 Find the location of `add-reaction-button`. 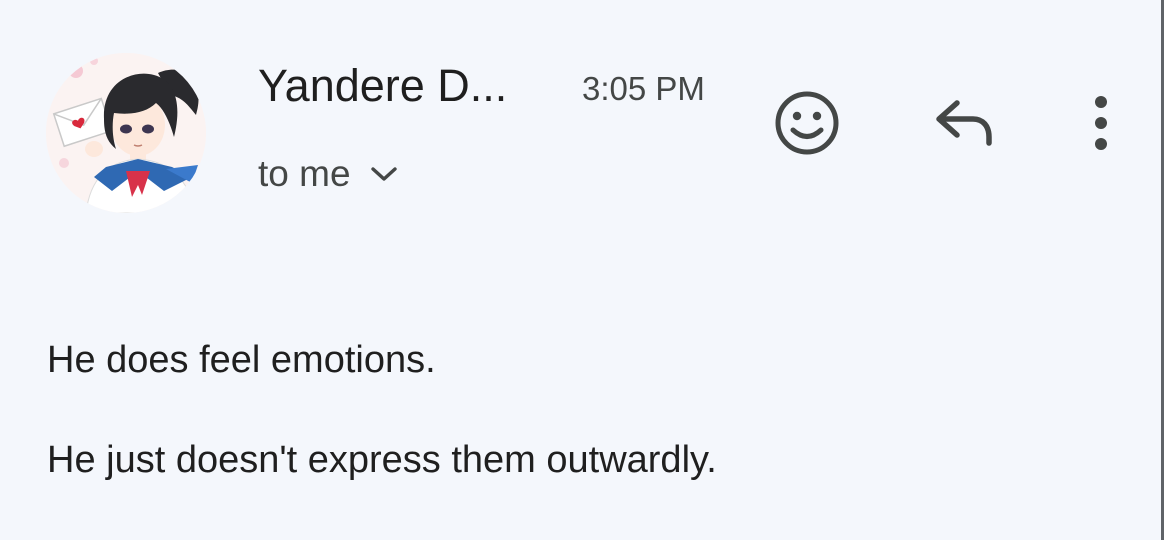

add-reaction-button is located at coordinates (807, 123).